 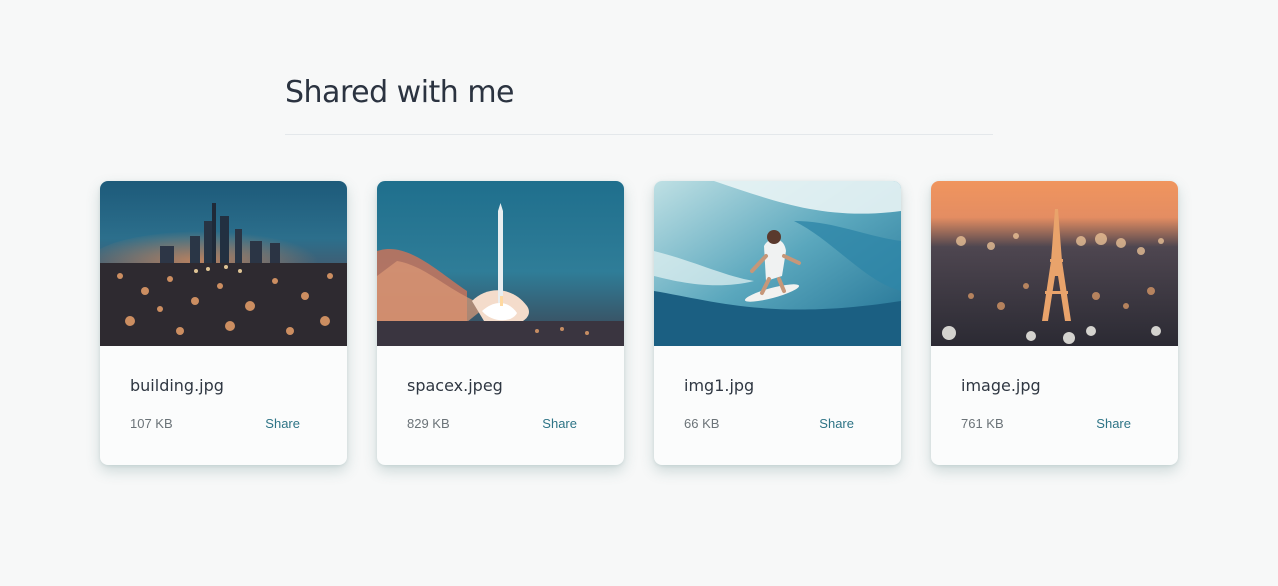 I want to click on page-title: Shared with me, so click(x=400, y=92).